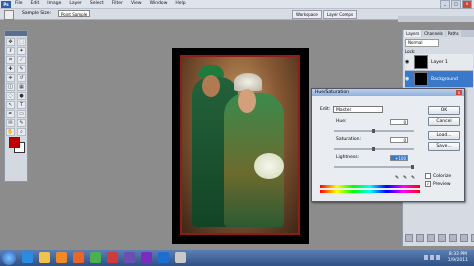 The width and height of the screenshot is (474, 266). Describe the element at coordinates (237, 258) in the screenshot. I see `windows-taskbar: 8:33 PM 1/9/2011` at that location.